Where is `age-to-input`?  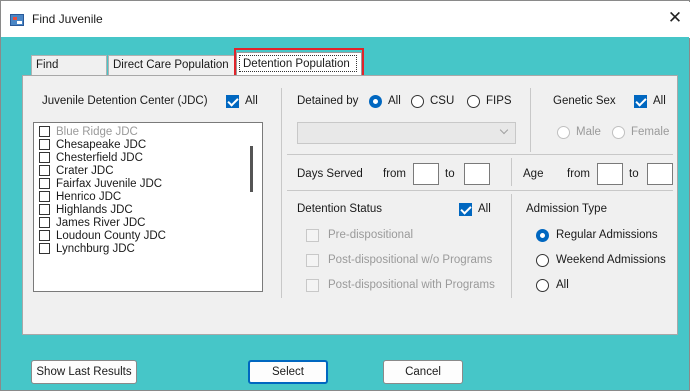
age-to-input is located at coordinates (660, 174).